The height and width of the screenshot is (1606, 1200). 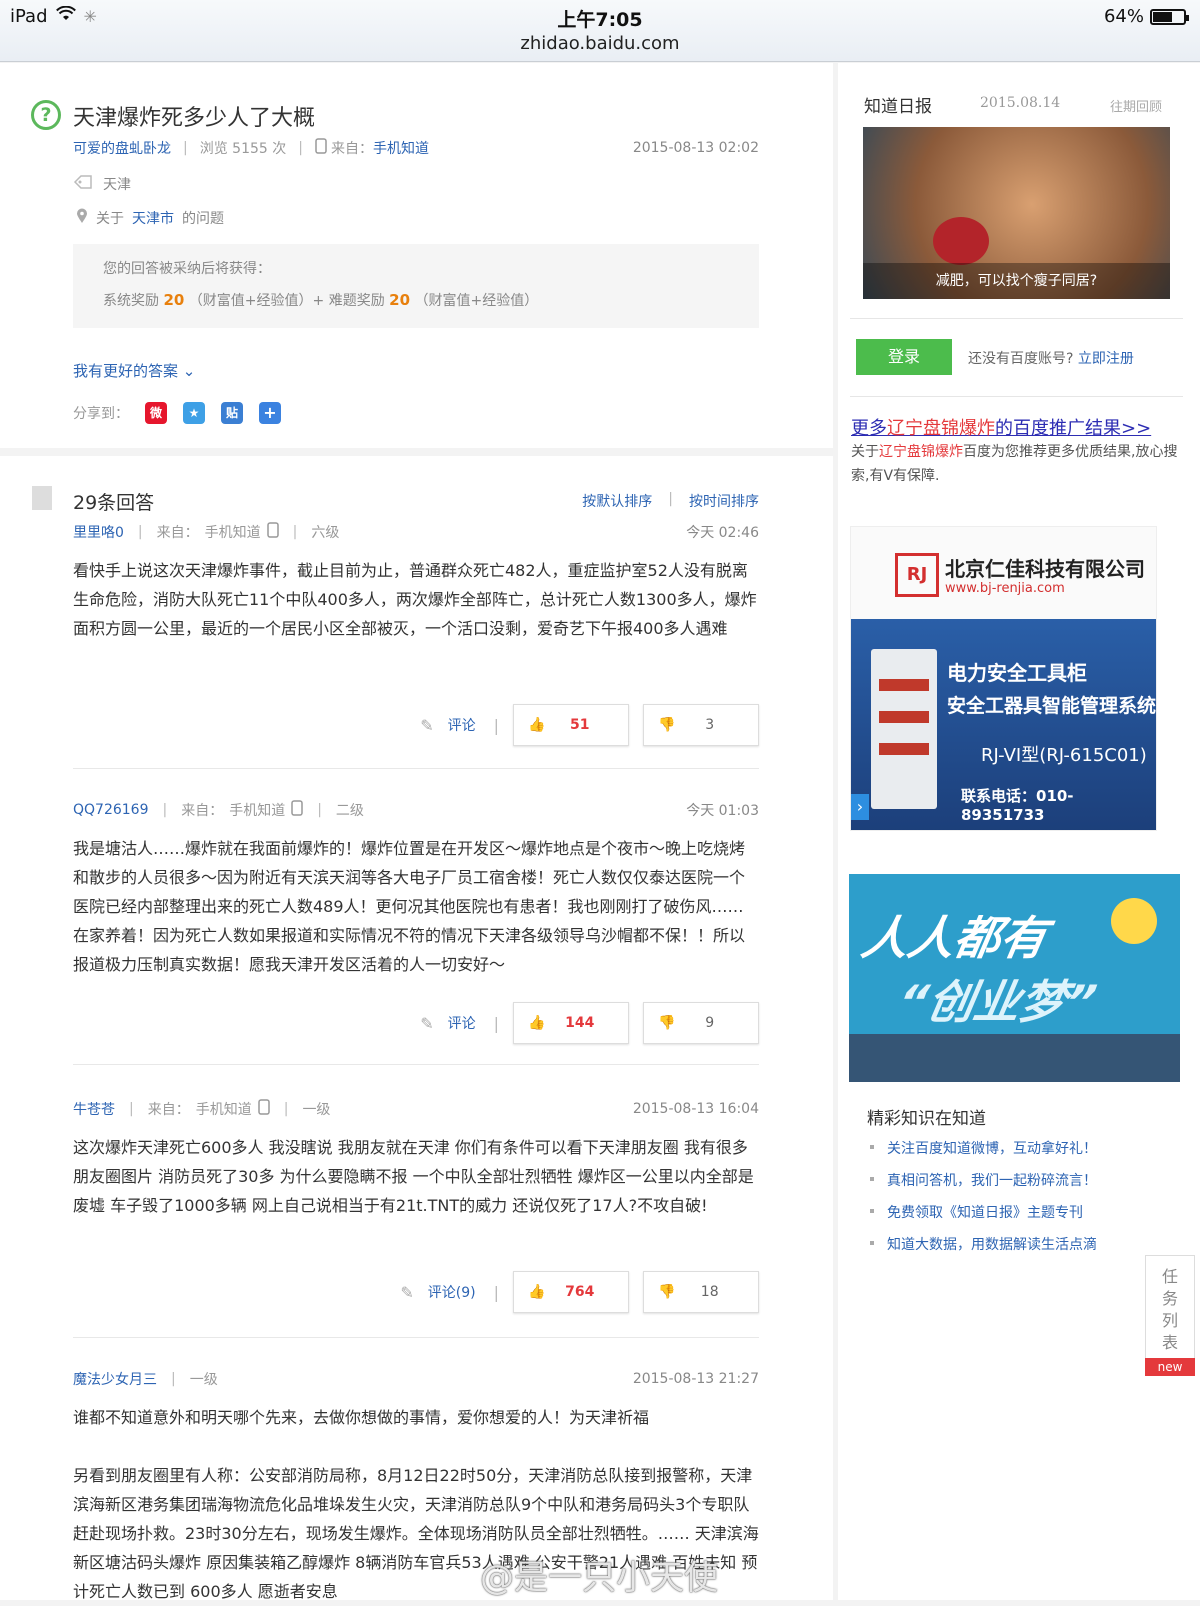 What do you see at coordinates (1170, 1309) in the screenshot?
I see `task-list-label: 任务列表` at bounding box center [1170, 1309].